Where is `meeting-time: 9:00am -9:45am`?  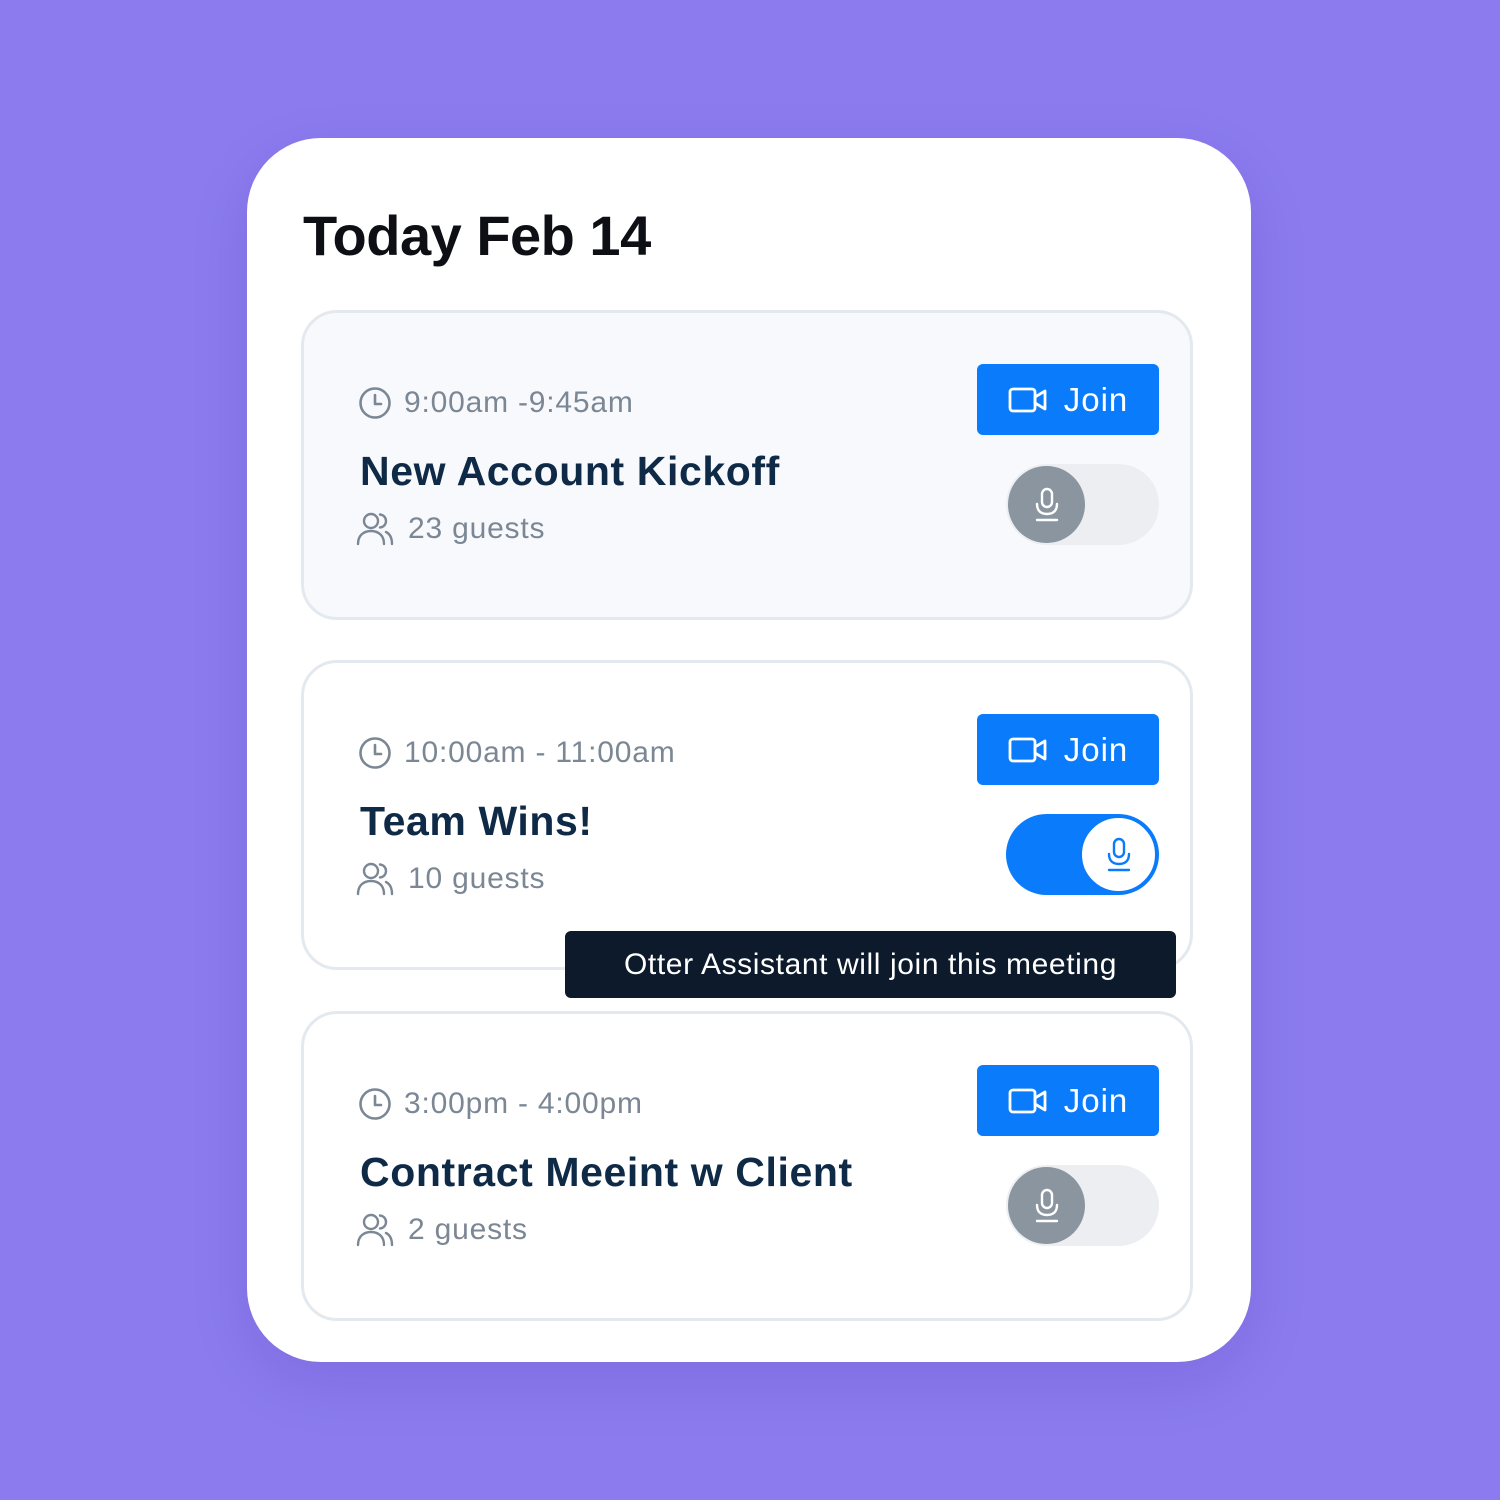
meeting-time: 9:00am -9:45am is located at coordinates (496, 403).